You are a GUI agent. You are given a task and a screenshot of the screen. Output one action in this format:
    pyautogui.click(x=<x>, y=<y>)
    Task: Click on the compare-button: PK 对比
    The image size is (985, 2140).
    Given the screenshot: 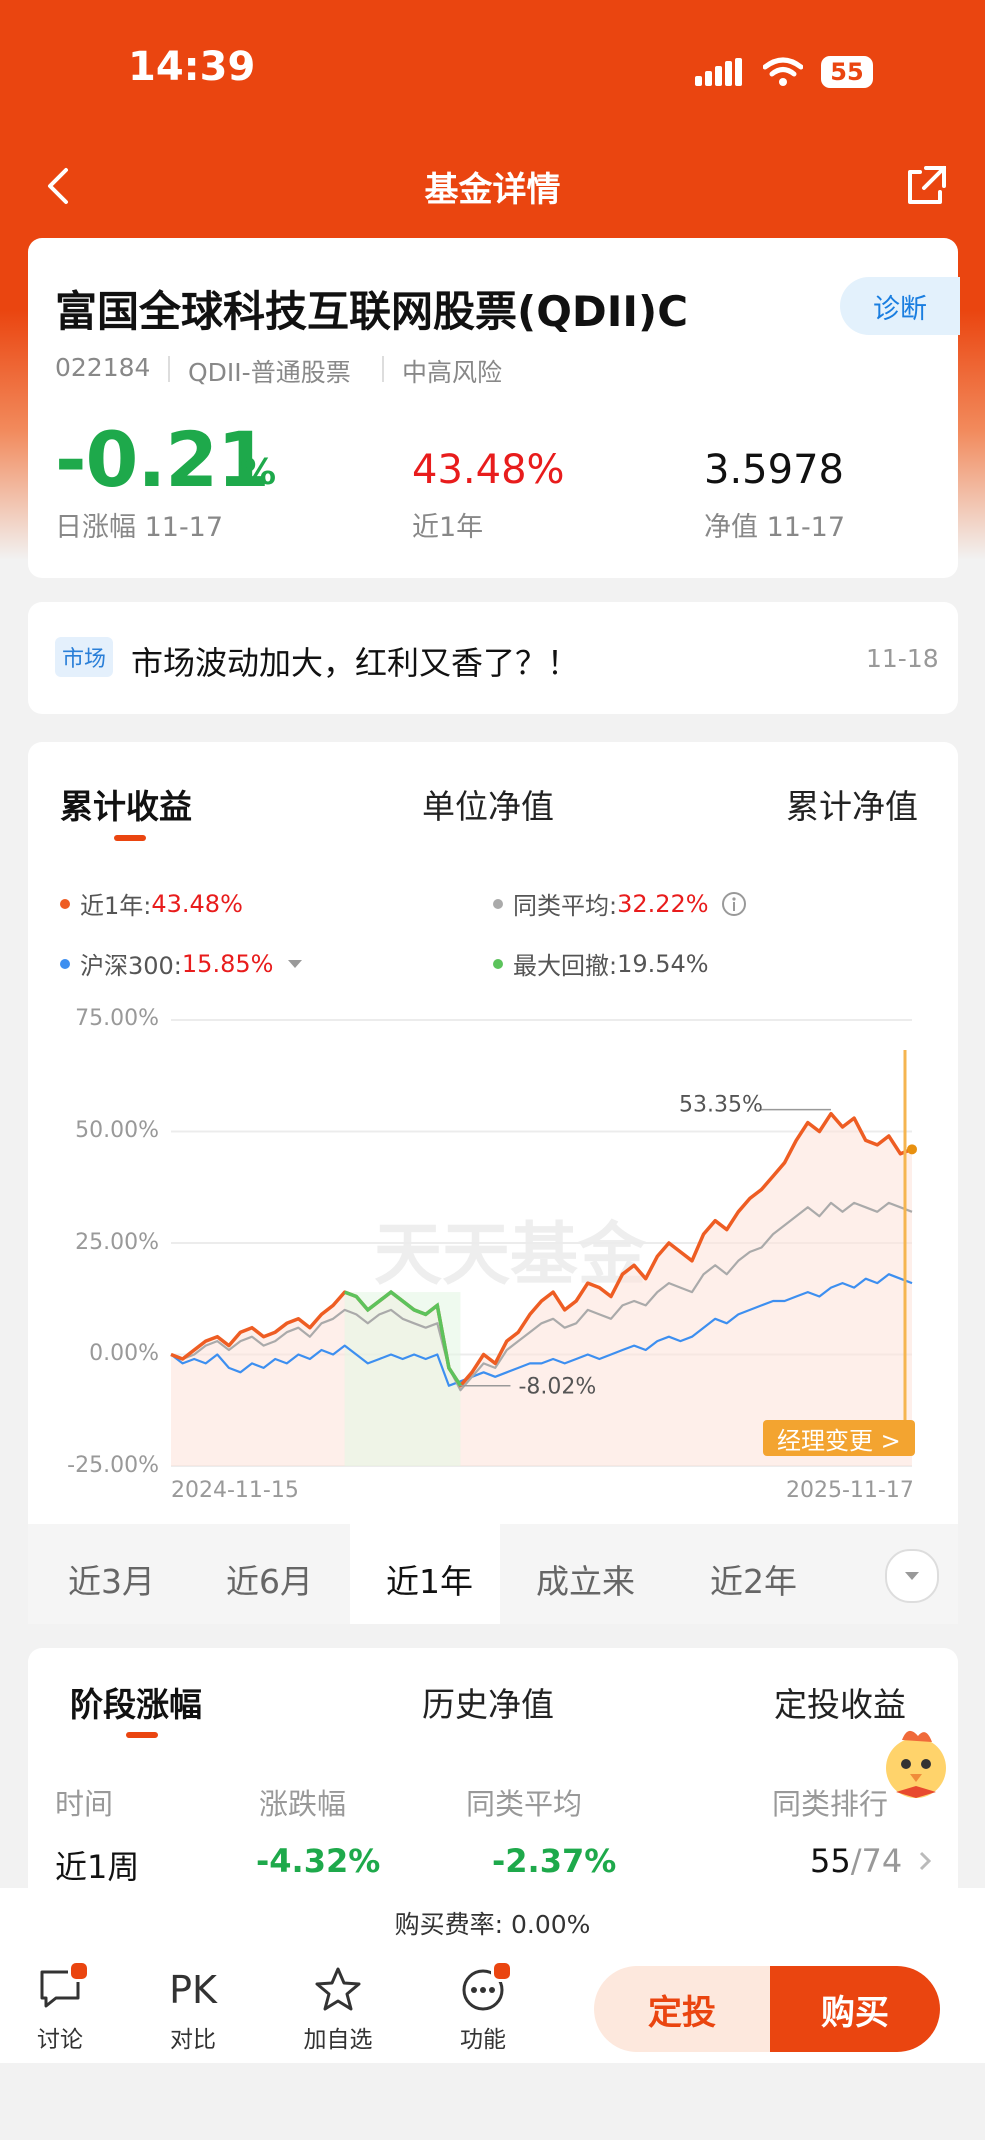 What is the action you would take?
    pyautogui.click(x=193, y=2007)
    